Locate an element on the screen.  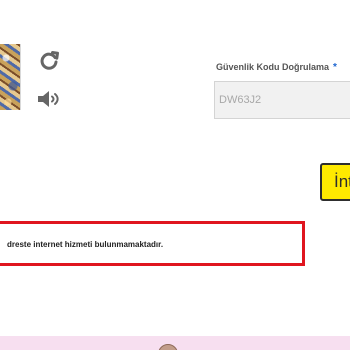
captcha-label: Güvenlik Kodu Doğrulama * is located at coordinates (276, 67).